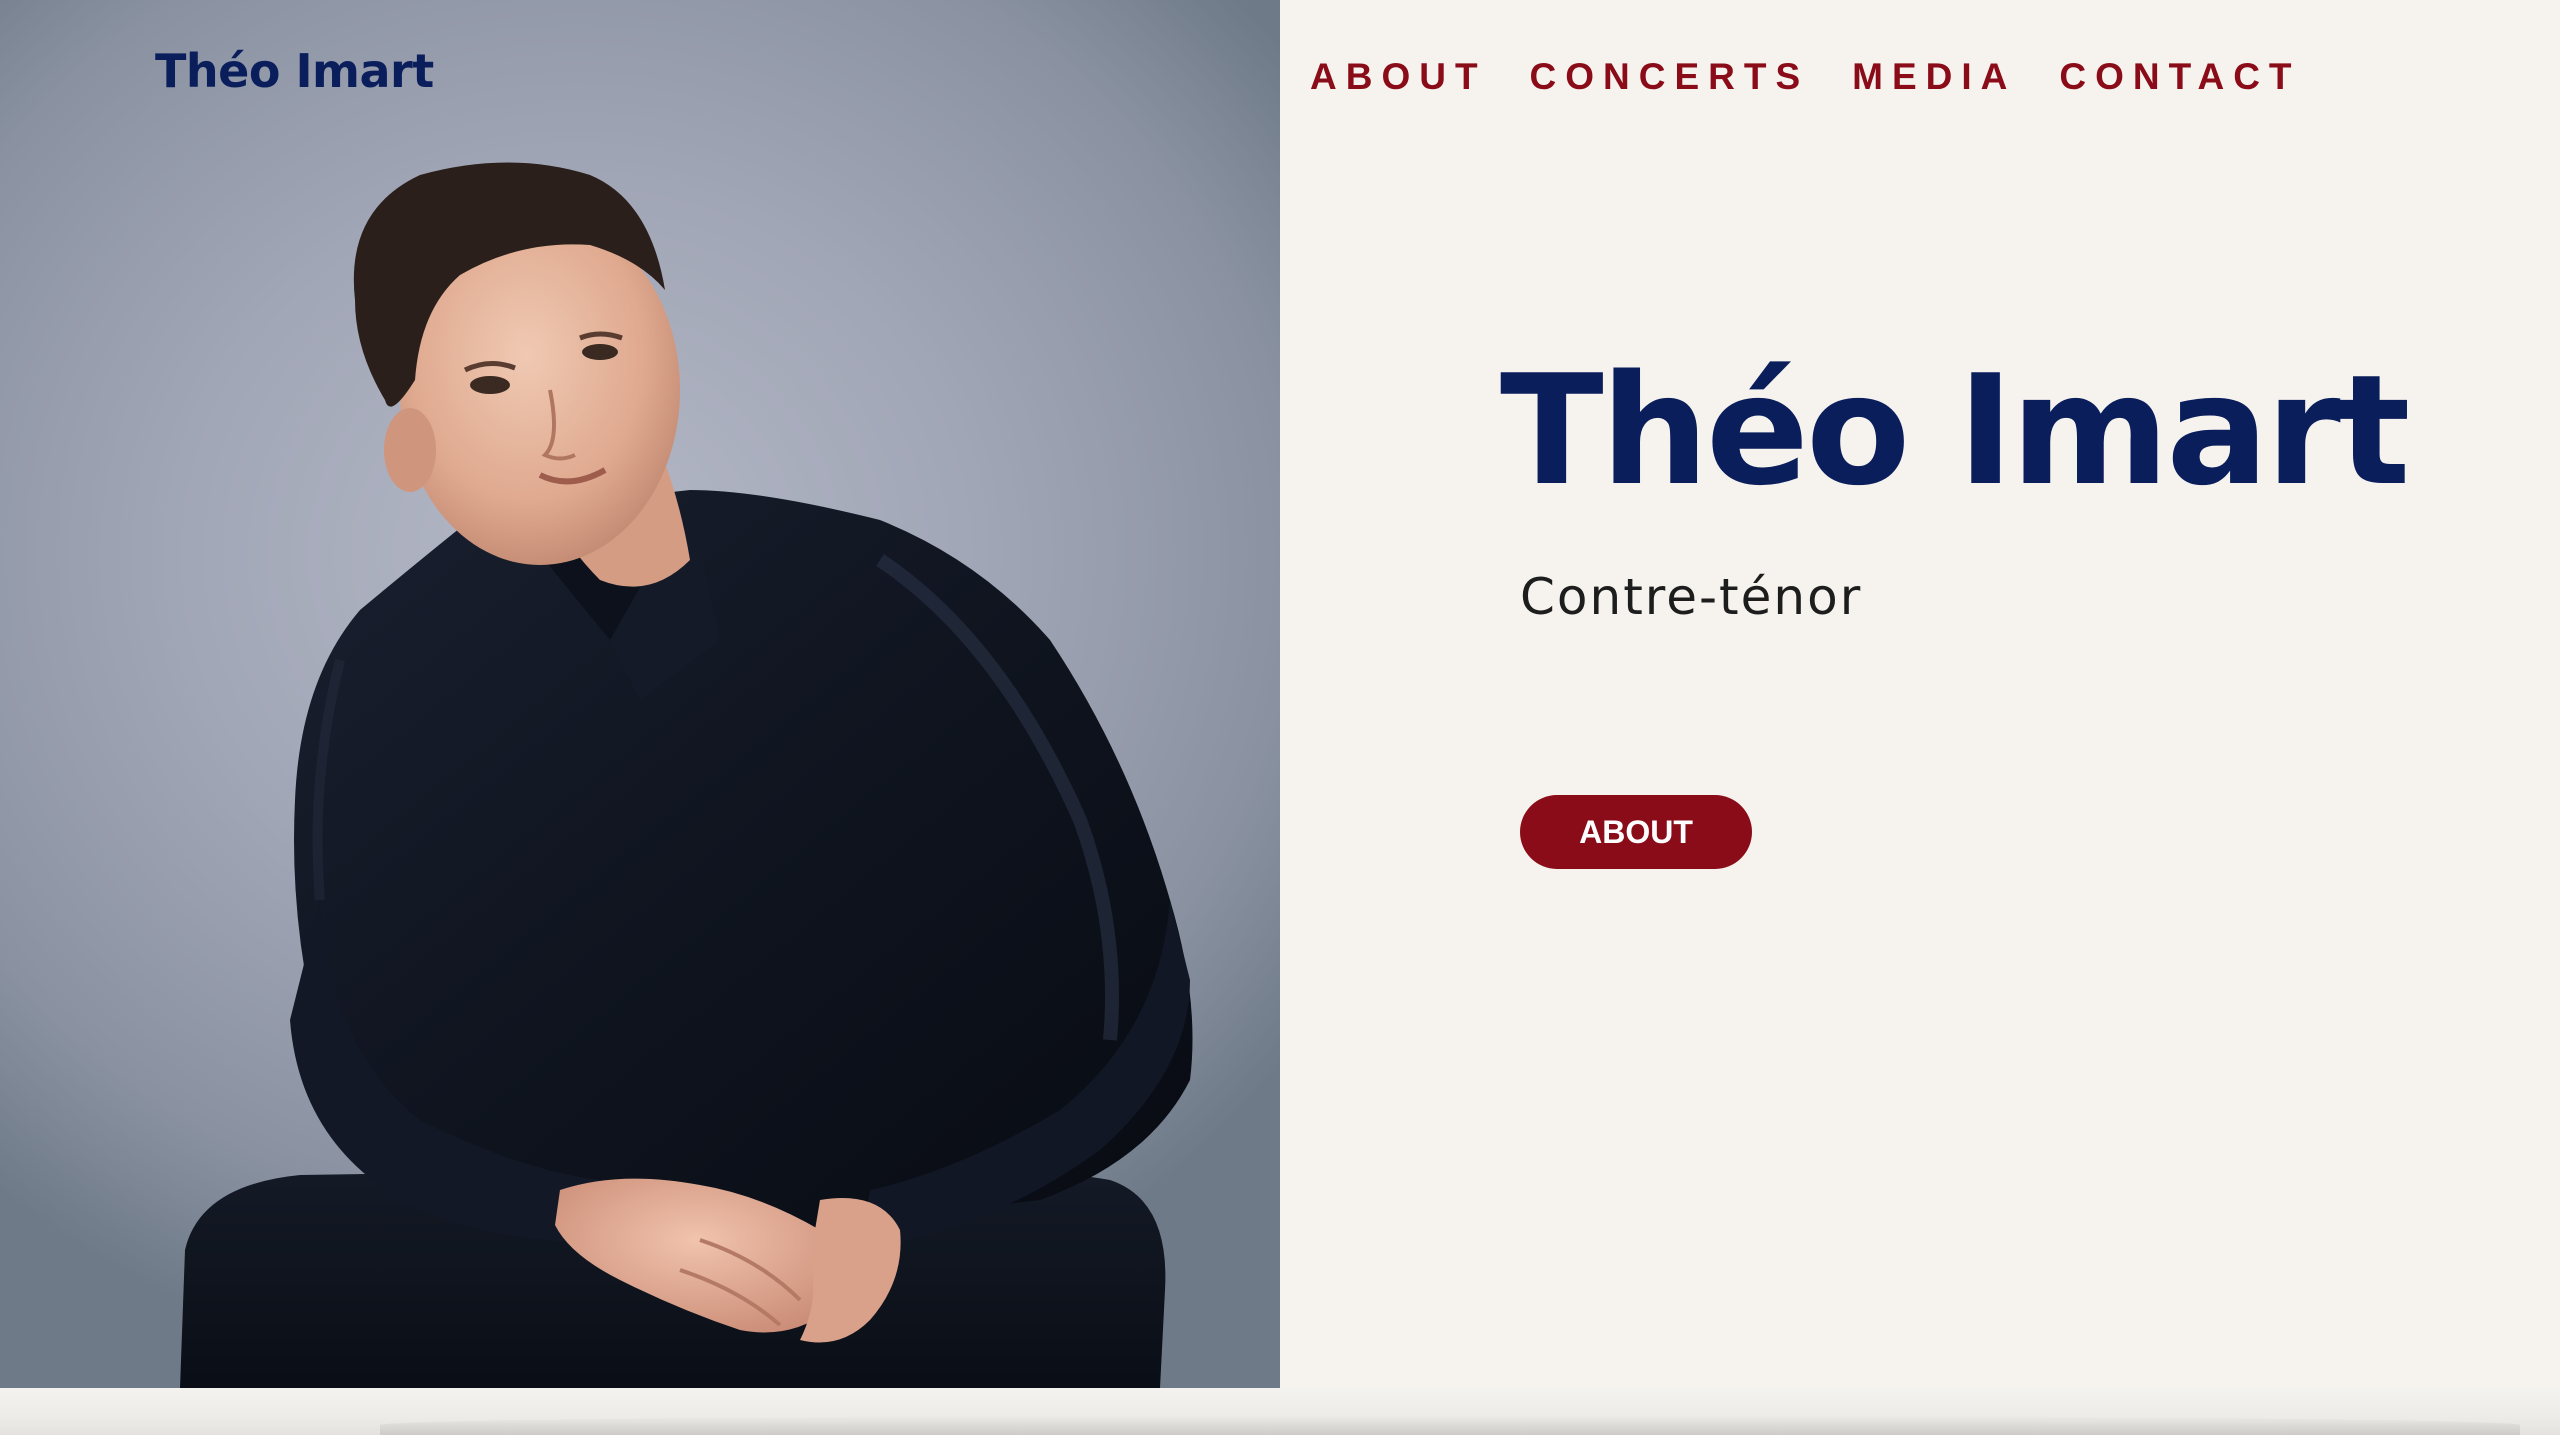 The height and width of the screenshot is (1435, 2560). I want to click on hero-title: Théo Imart, so click(1955, 430).